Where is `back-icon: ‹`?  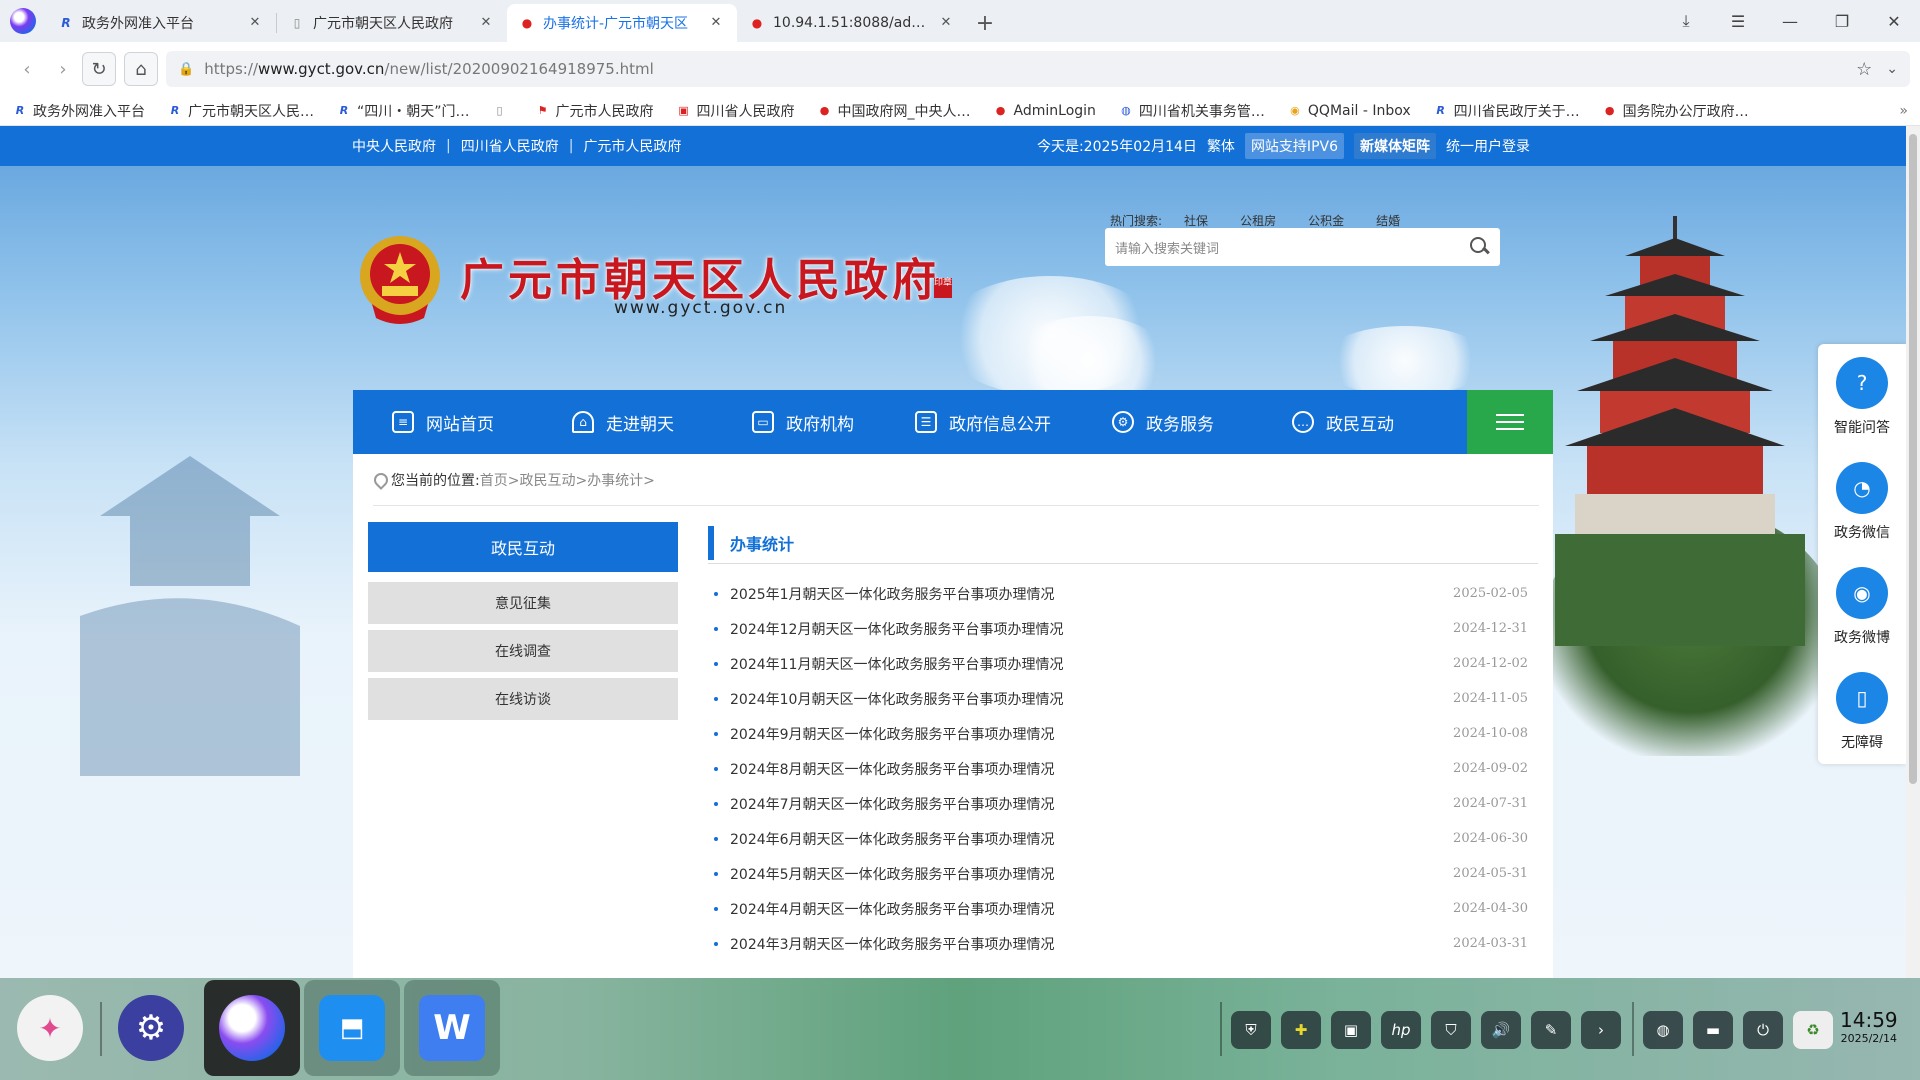
back-icon: ‹ is located at coordinates (27, 69).